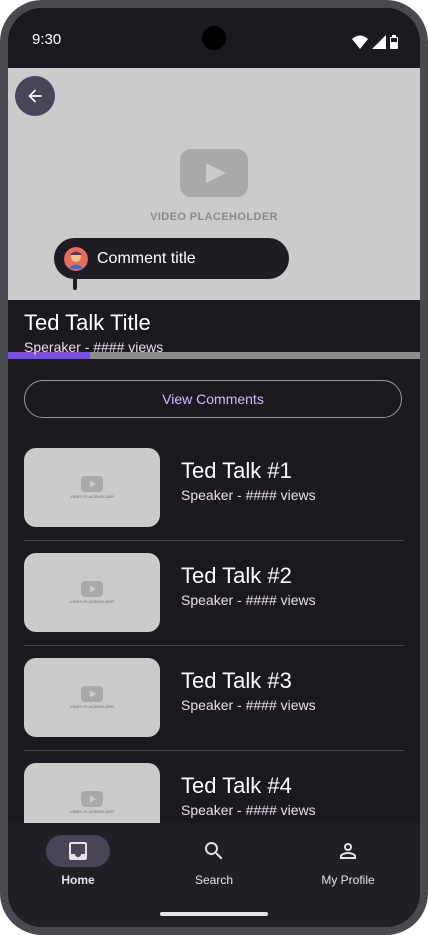  What do you see at coordinates (348, 851) in the screenshot?
I see `person-icon` at bounding box center [348, 851].